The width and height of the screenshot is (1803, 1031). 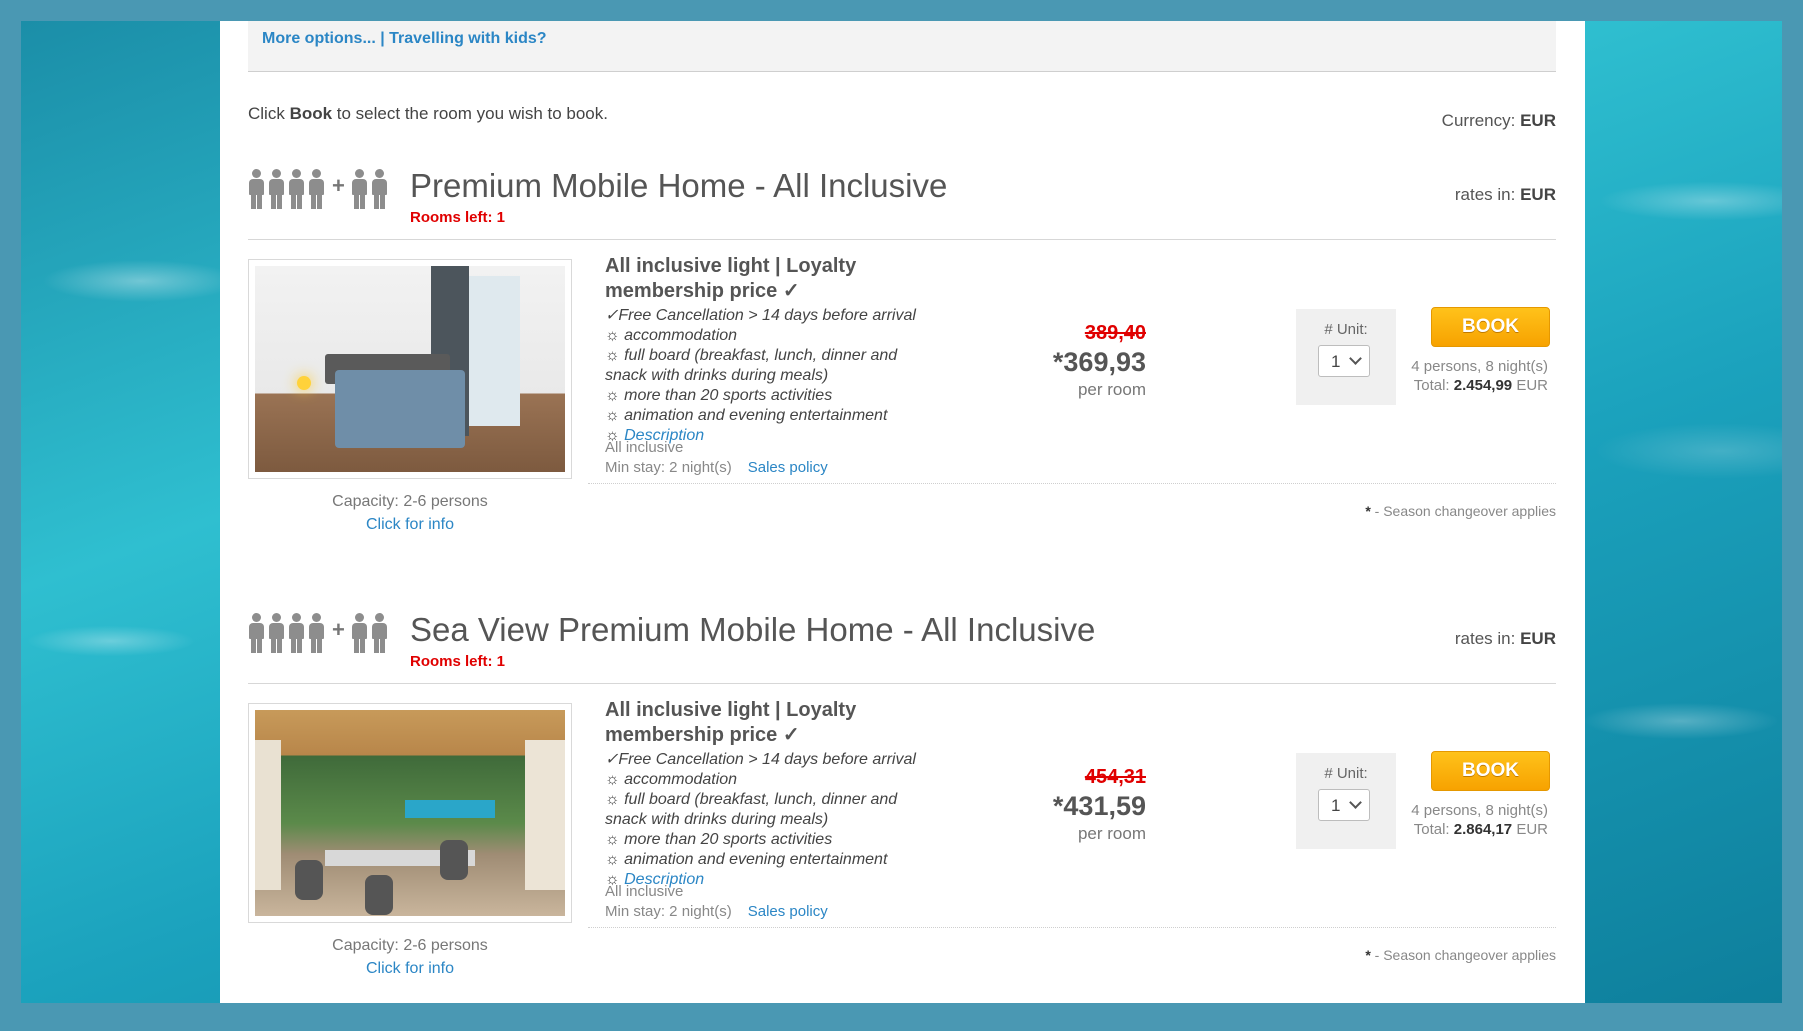 What do you see at coordinates (404, 39) in the screenshot?
I see `more-options-link: More options... | Travelling with kids?` at bounding box center [404, 39].